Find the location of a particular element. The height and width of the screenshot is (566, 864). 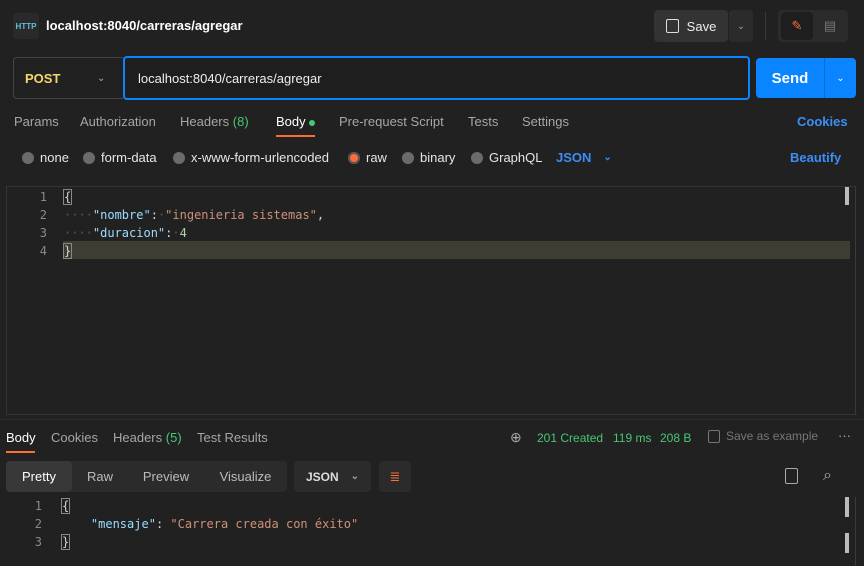

radio-none: none is located at coordinates (45, 157).